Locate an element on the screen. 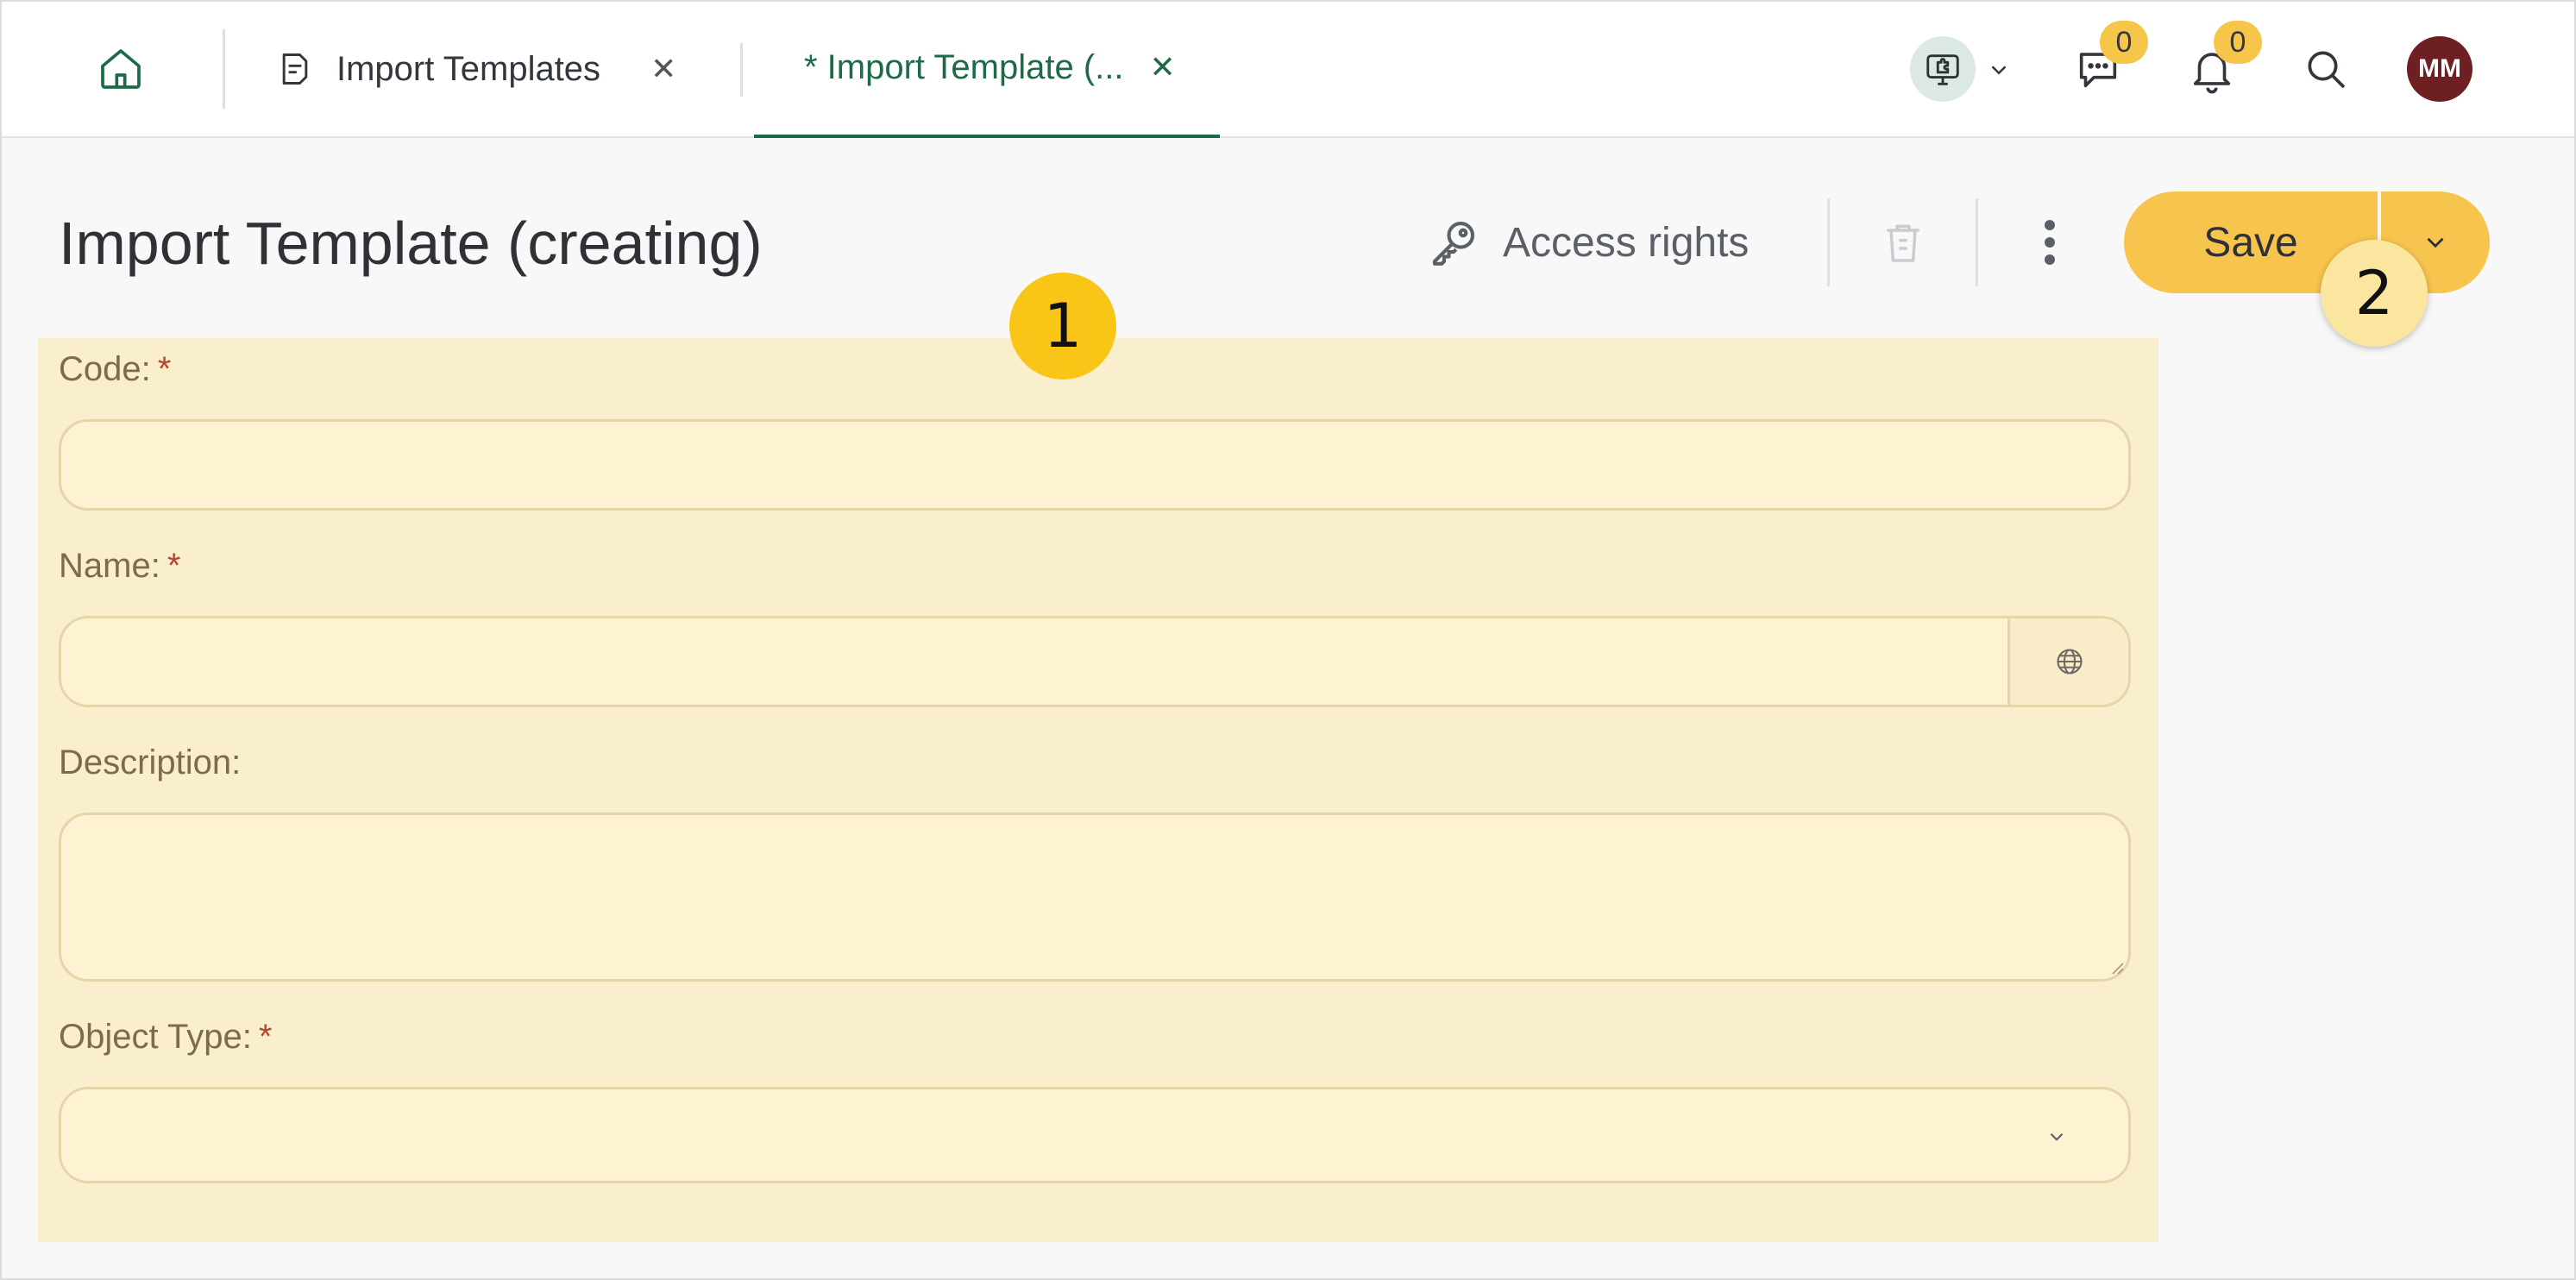  tab-import-templates: Import Templates ✕ is located at coordinates (476, 69).